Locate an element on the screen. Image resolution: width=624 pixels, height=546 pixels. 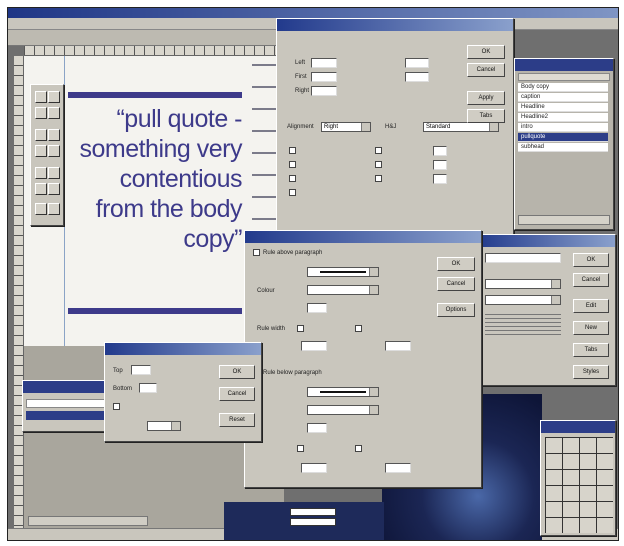
indent-right-below-field is located at coordinates (398, 468).